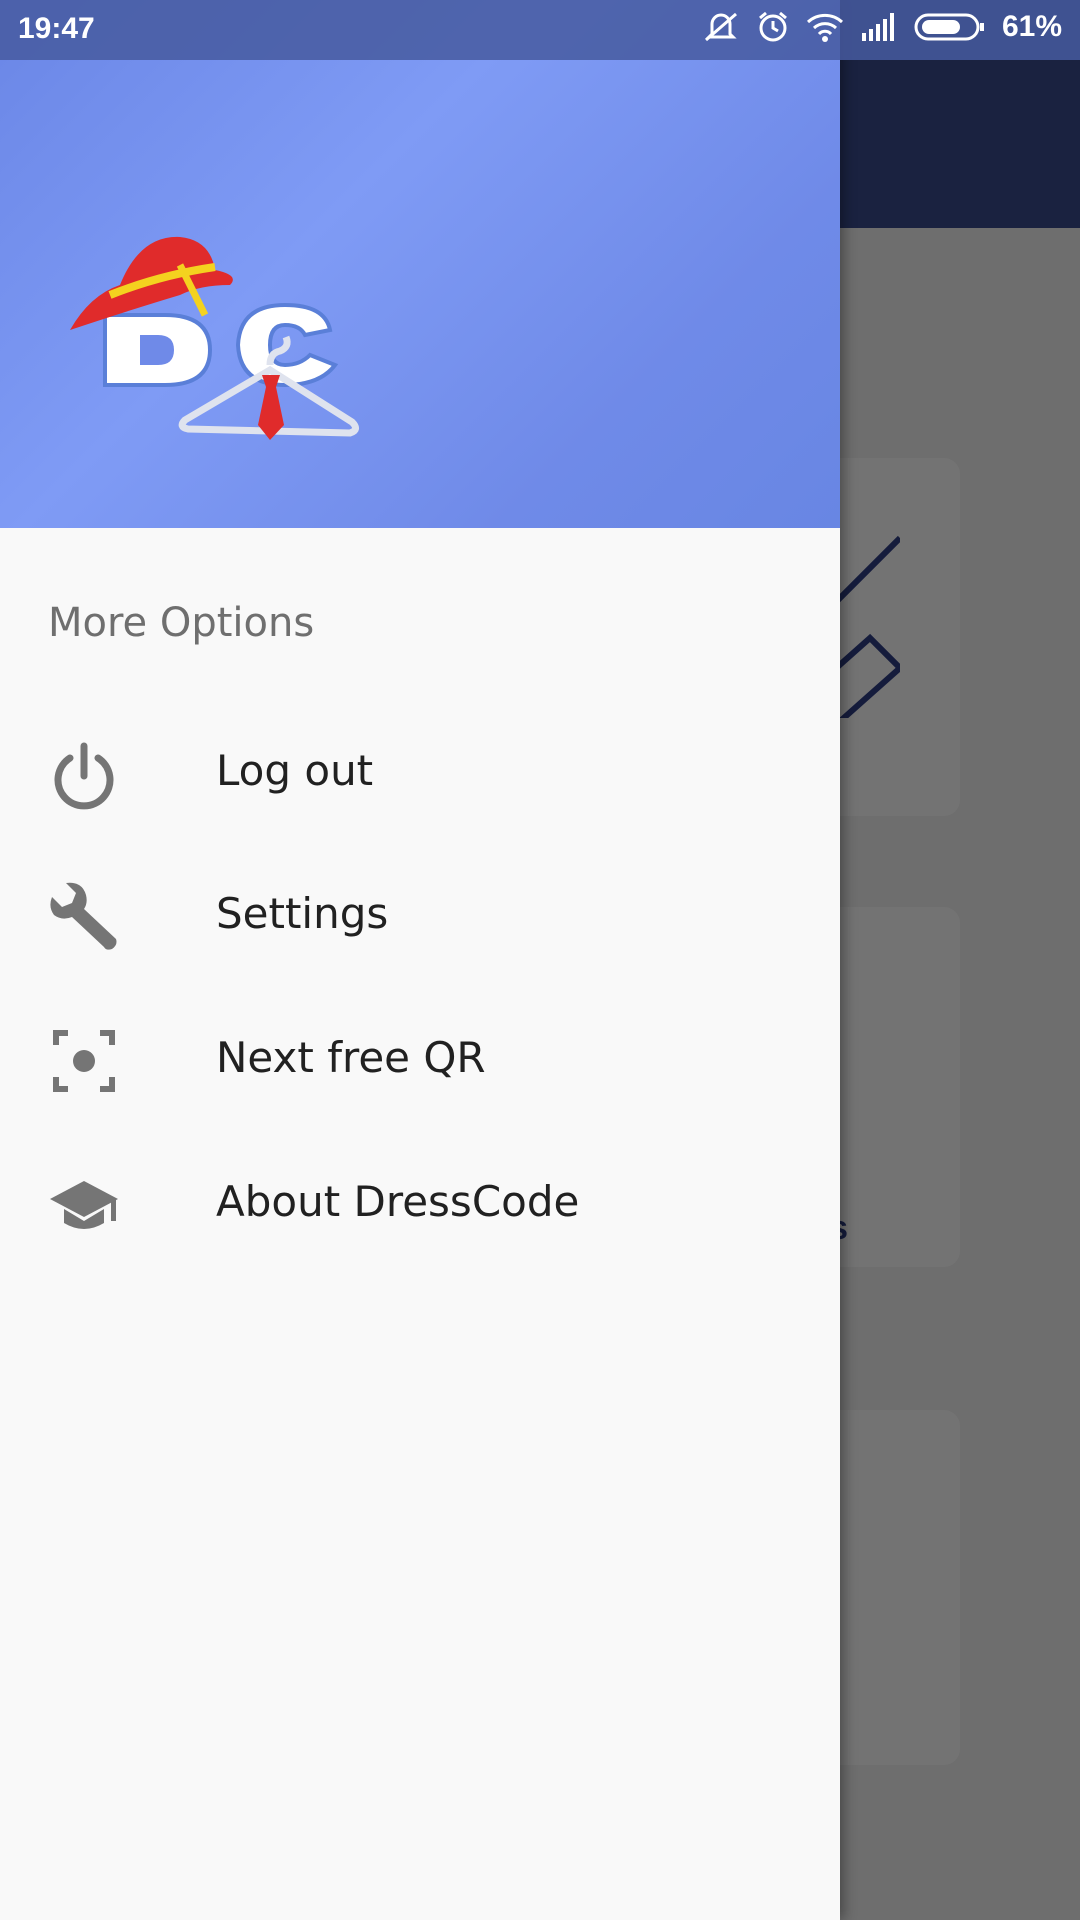 This screenshot has height=1920, width=1080. What do you see at coordinates (56, 28) in the screenshot?
I see `status-time: 19:47` at bounding box center [56, 28].